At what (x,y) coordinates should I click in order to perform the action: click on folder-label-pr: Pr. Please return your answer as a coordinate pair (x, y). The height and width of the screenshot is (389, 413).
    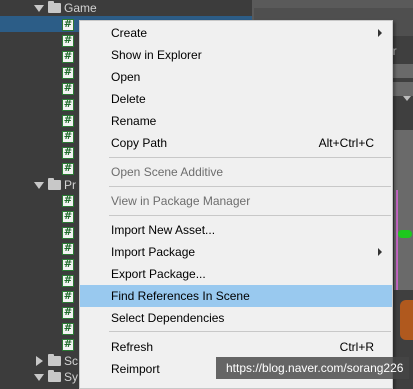
    Looking at the image, I should click on (70, 185).